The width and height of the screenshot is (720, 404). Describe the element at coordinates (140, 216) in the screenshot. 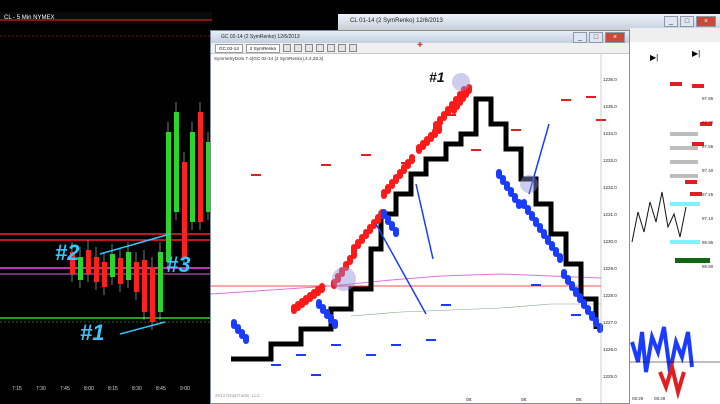

I see `left-candles` at that location.